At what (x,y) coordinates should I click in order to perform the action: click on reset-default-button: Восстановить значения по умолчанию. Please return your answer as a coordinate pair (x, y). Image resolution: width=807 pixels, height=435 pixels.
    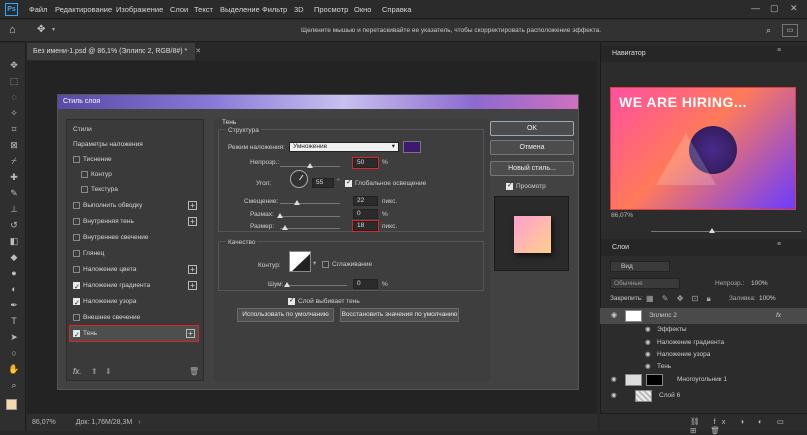
    Looking at the image, I should click on (399, 315).